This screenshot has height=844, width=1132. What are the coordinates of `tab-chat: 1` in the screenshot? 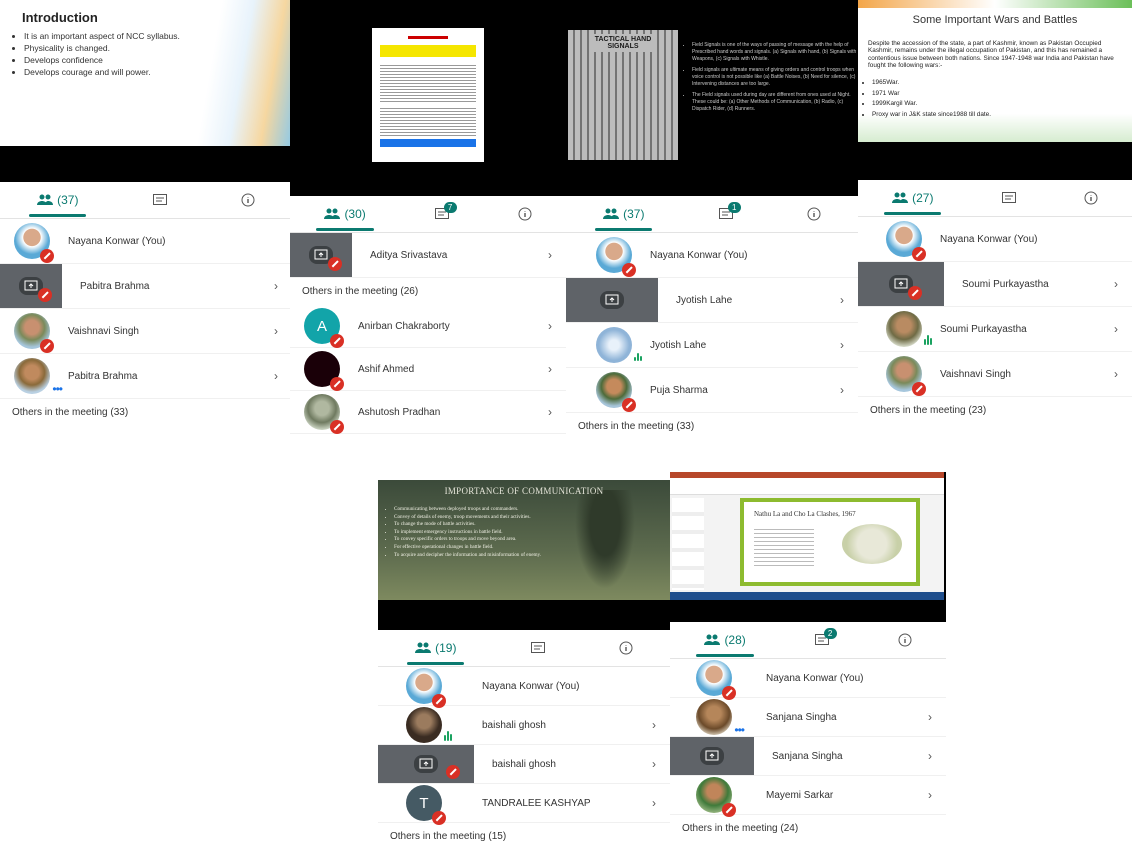 It's located at (729, 211).